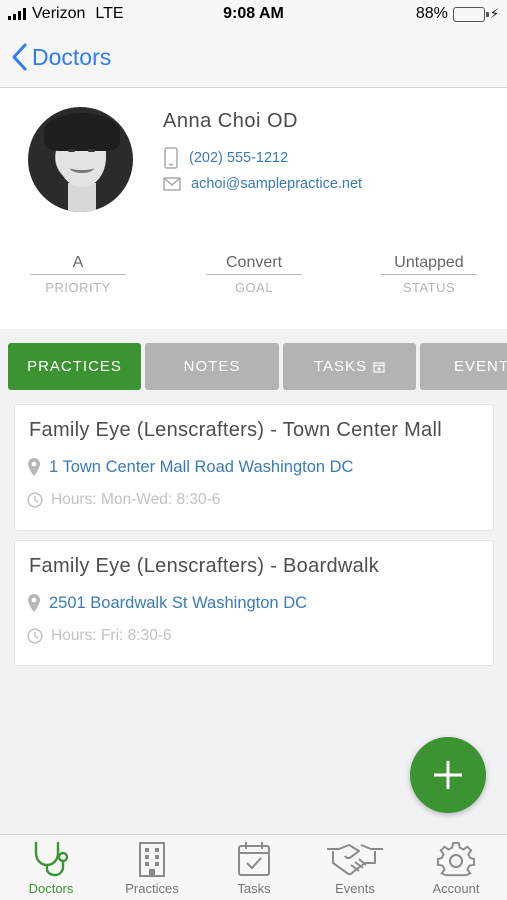 The height and width of the screenshot is (900, 507). I want to click on chevron-left-icon, so click(19, 57).